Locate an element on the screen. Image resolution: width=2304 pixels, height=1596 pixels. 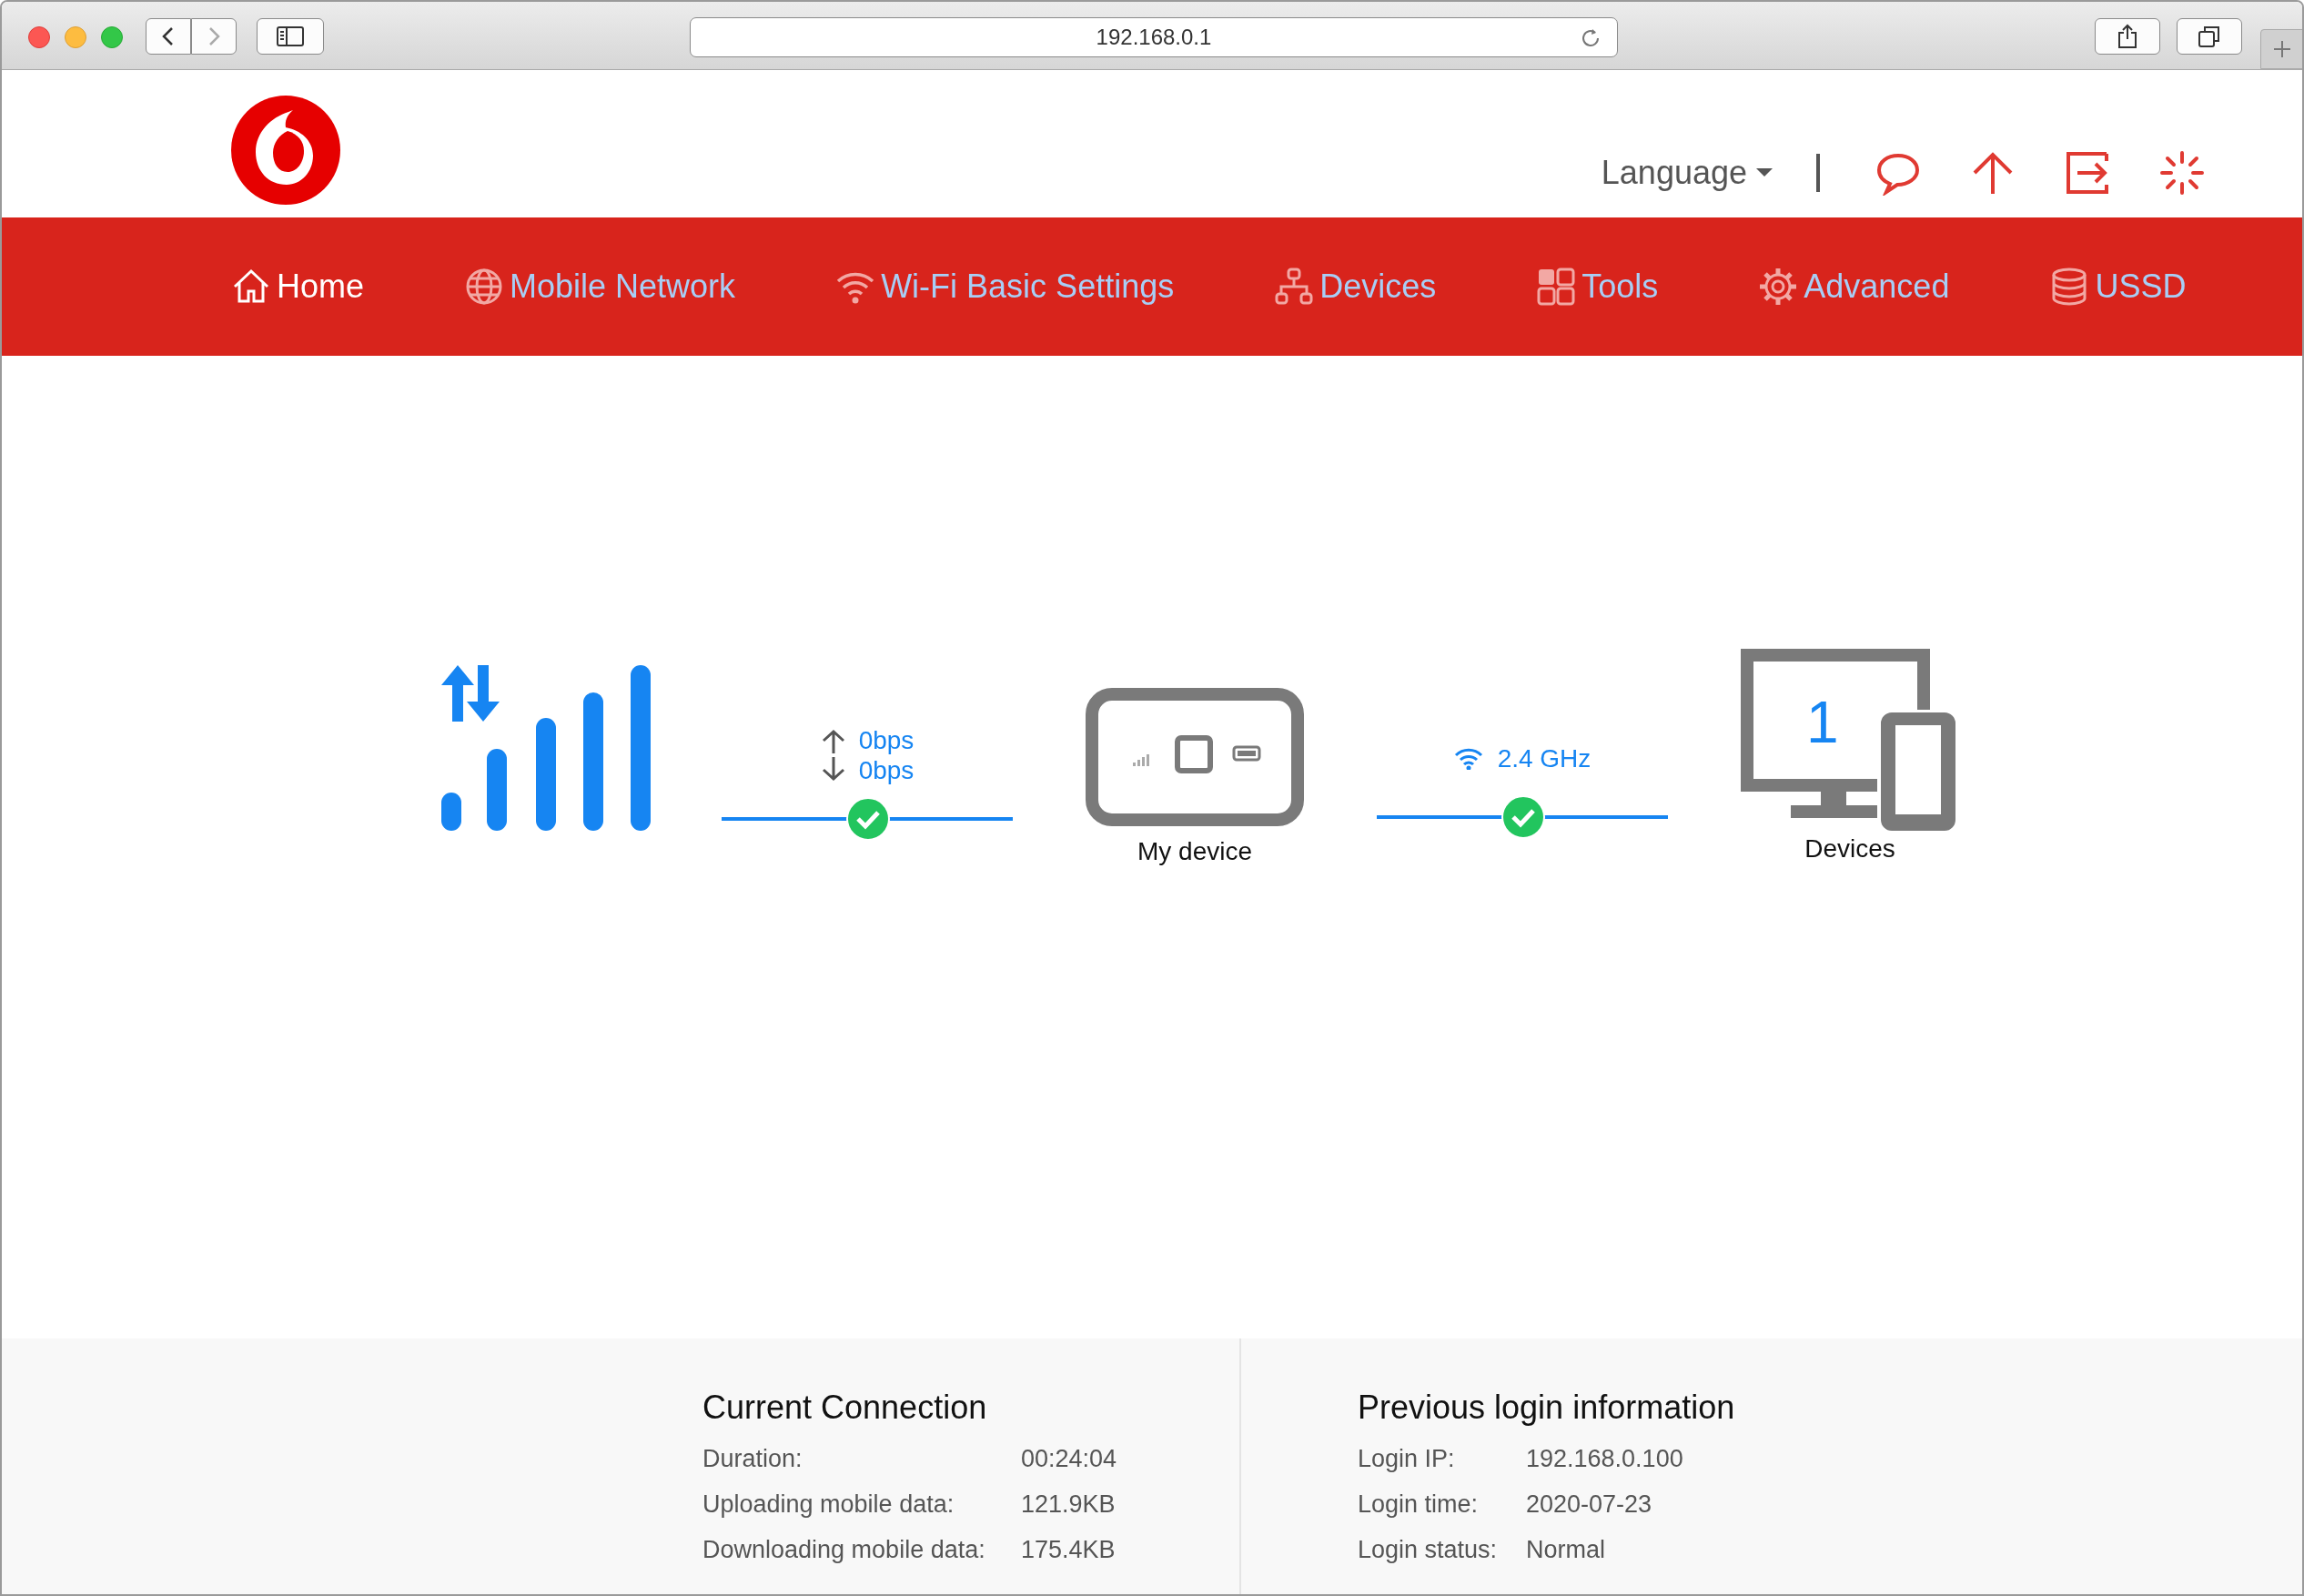
nav-tab: Mobile Network is located at coordinates (600, 287).